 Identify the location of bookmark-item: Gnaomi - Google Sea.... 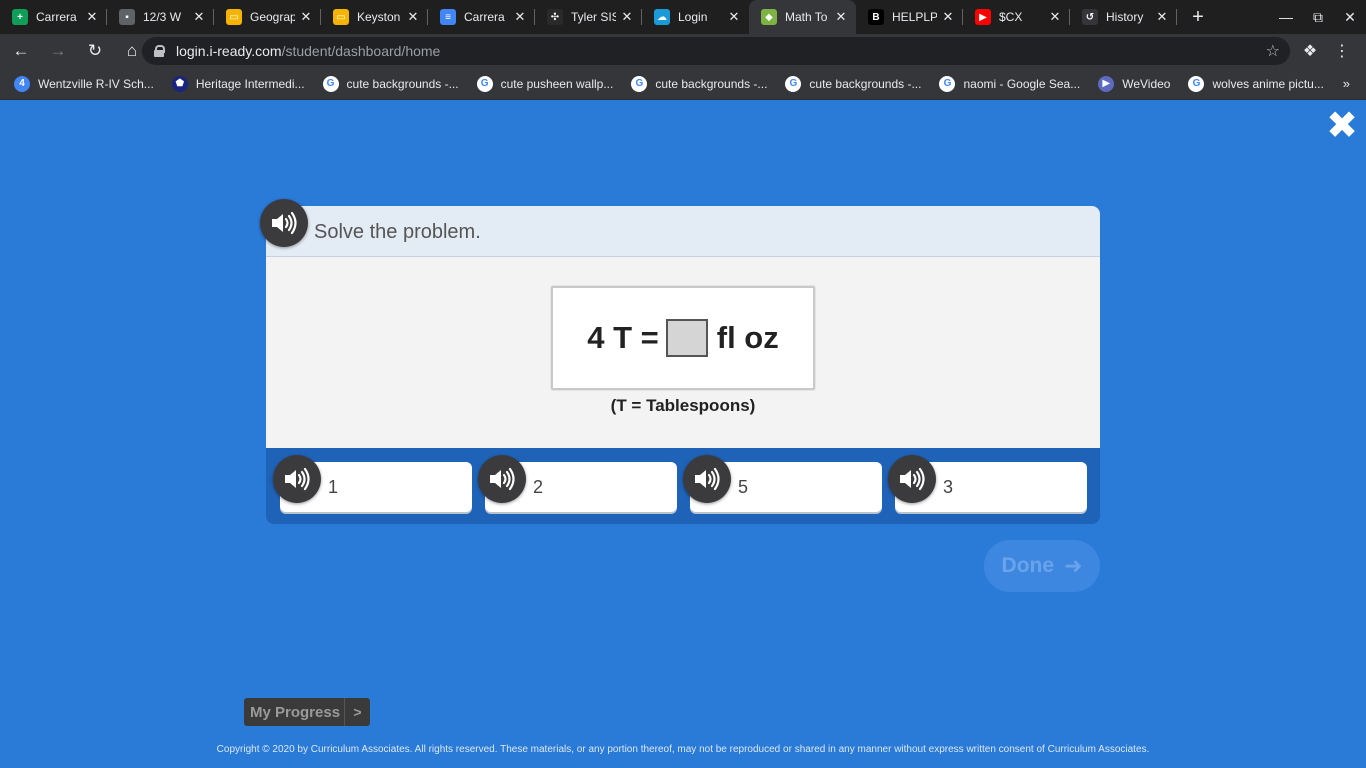
(1010, 83).